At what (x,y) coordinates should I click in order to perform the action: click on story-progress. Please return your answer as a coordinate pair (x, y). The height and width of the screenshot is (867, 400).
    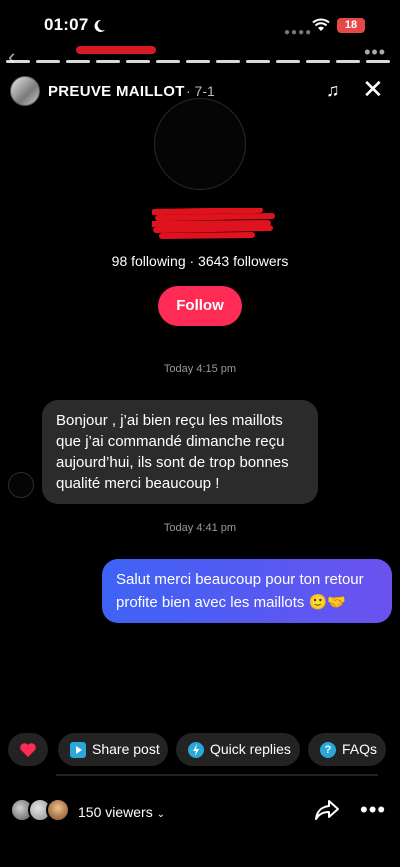
    Looking at the image, I should click on (200, 62).